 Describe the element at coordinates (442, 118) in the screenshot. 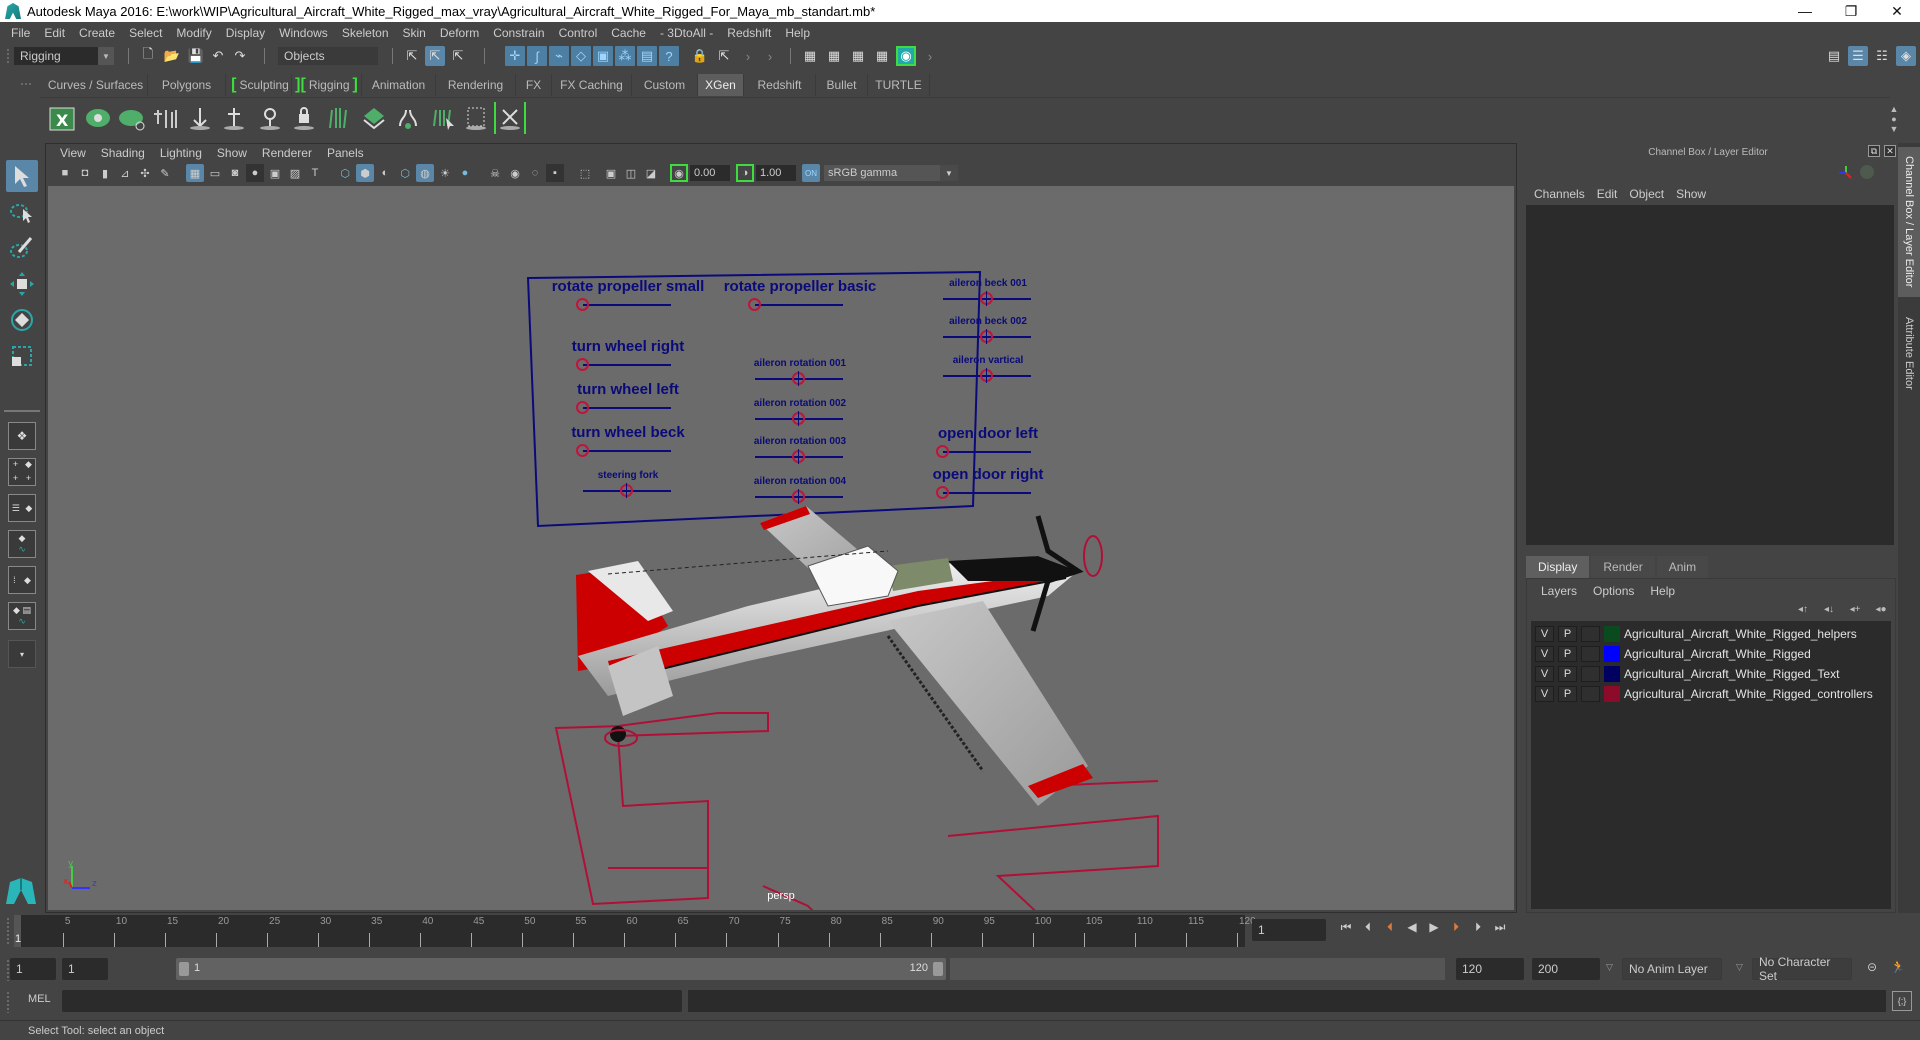

I see `xgen-select-guides-icon` at that location.